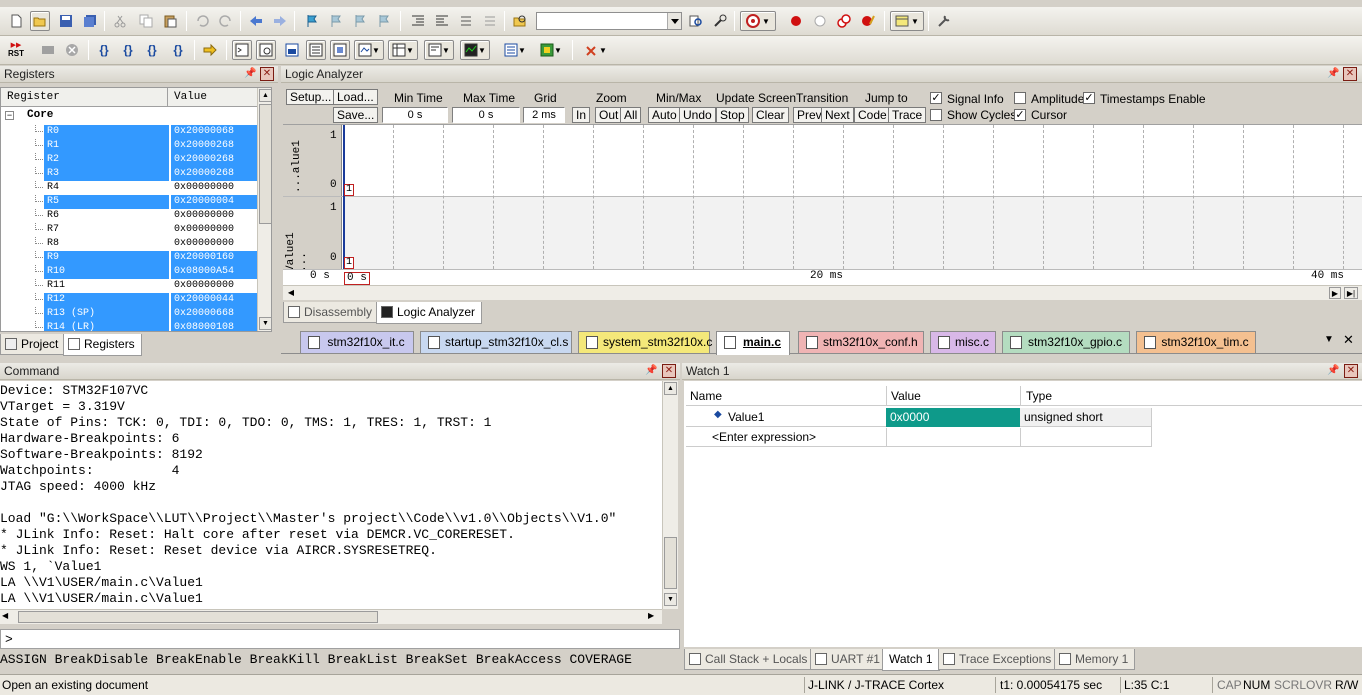 The height and width of the screenshot is (695, 1362). Describe the element at coordinates (9, 115) in the screenshot. I see `collapse-icon: −` at that location.